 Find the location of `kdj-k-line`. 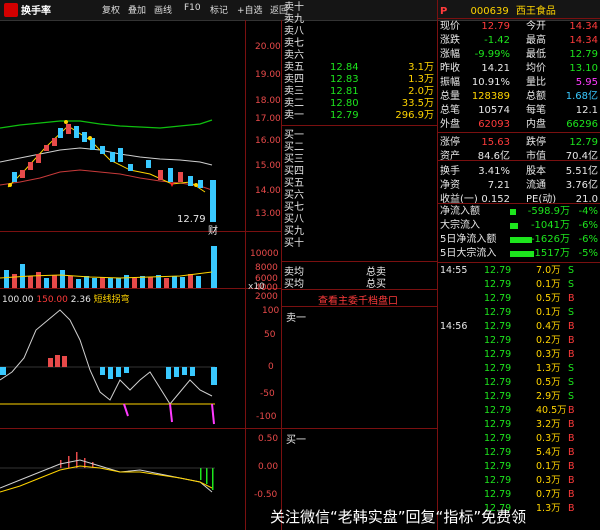

kdj-k-line is located at coordinates (106, 476).